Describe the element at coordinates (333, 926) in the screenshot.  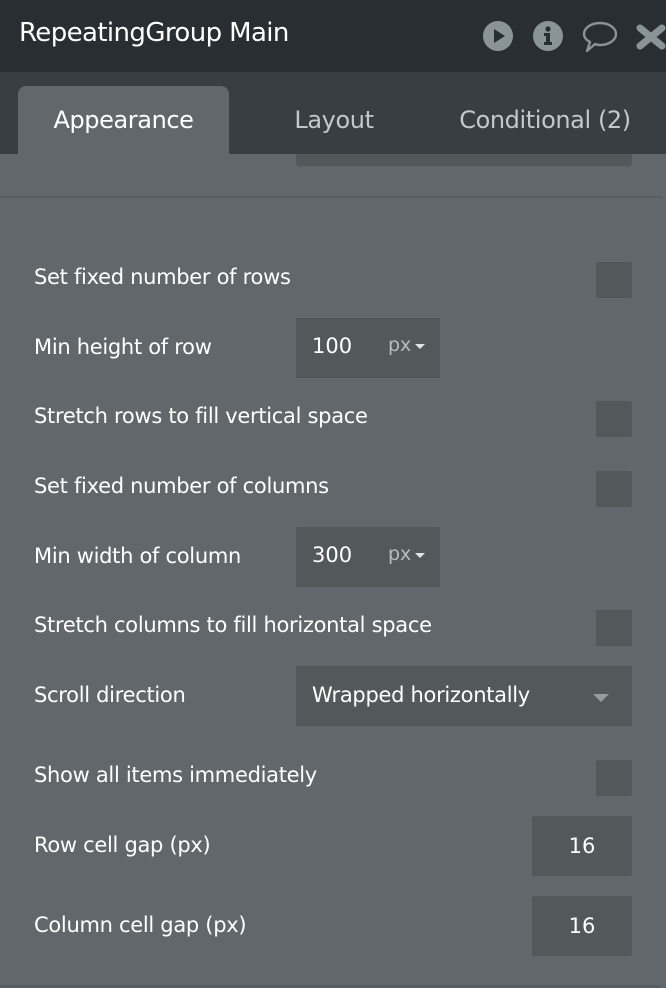
I see `column-gap-row: Column cell gap (px) 16` at that location.